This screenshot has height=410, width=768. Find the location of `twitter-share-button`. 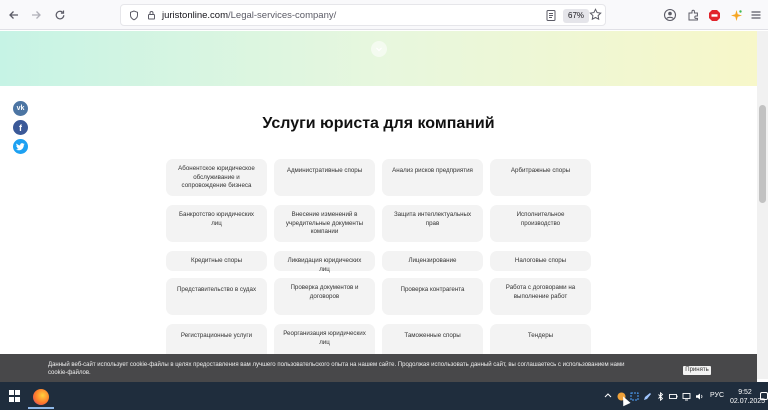

twitter-share-button is located at coordinates (20, 146).